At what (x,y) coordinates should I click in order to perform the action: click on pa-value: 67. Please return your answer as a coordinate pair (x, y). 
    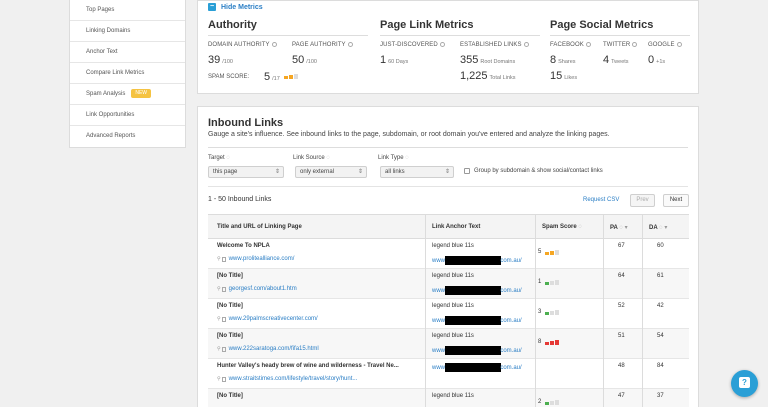
    Looking at the image, I should click on (621, 246).